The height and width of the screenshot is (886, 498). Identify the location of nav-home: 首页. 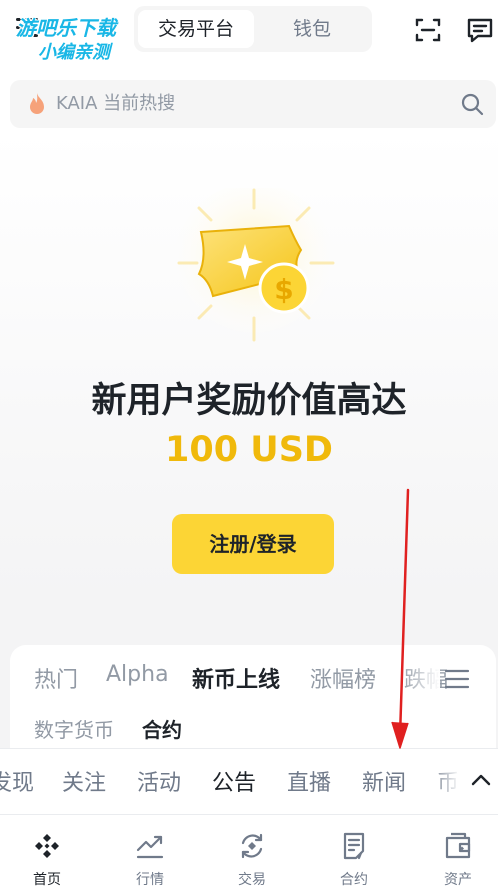
(47, 850).